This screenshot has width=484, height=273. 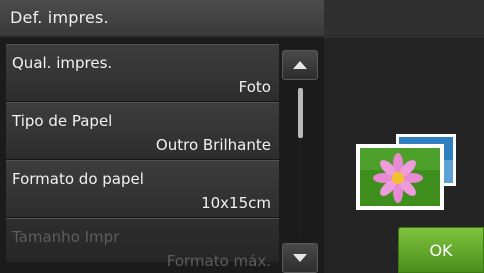 What do you see at coordinates (213, 145) in the screenshot?
I see `setting-value: Outro Brilhante` at bounding box center [213, 145].